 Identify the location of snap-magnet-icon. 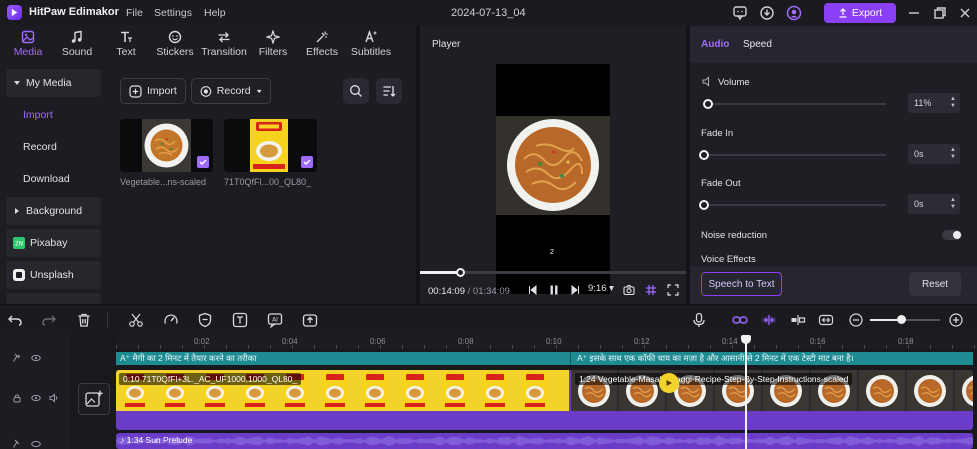
(769, 320).